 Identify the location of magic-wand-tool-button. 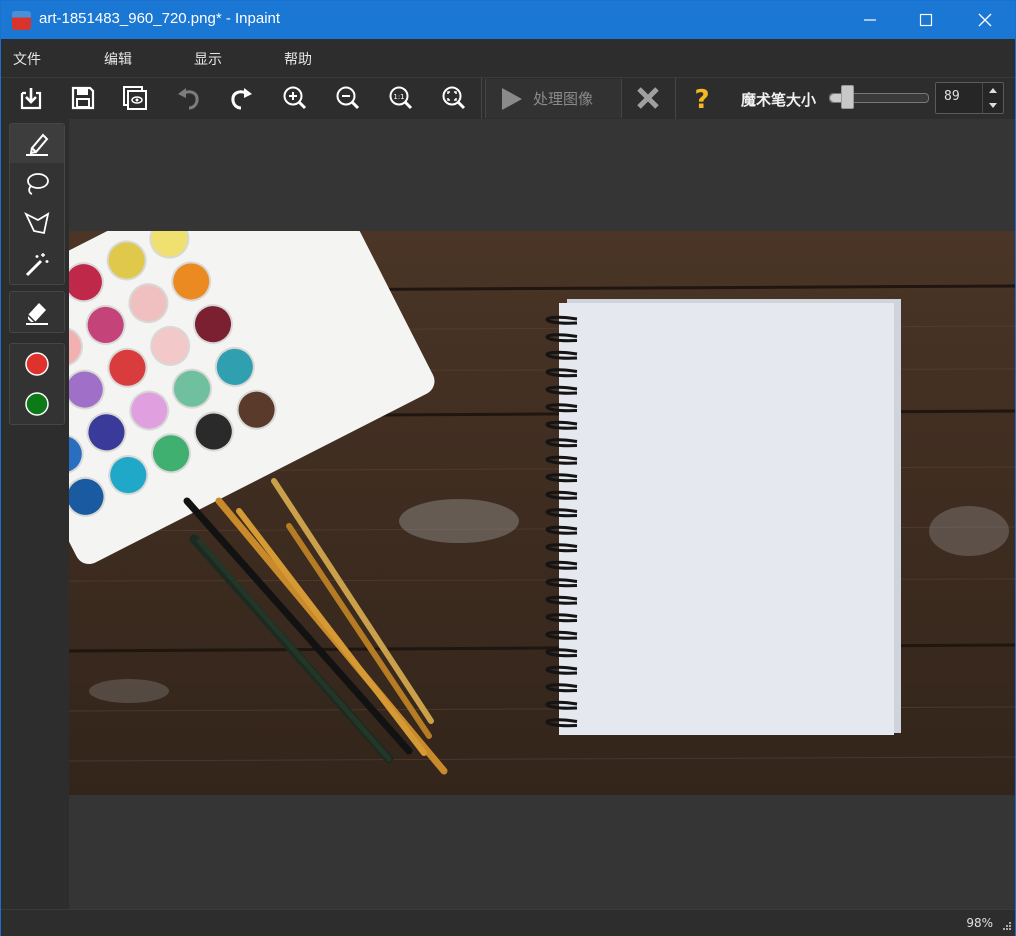
(37, 263).